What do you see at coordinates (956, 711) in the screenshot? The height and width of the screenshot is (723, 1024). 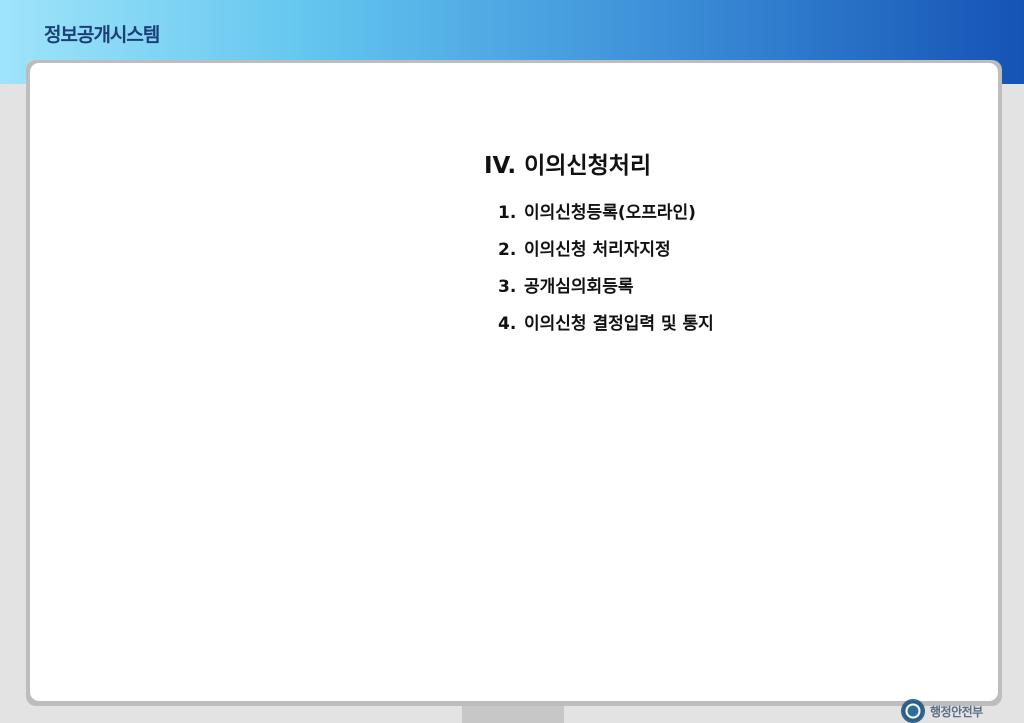 I see `ministry-name: 행정안전부` at bounding box center [956, 711].